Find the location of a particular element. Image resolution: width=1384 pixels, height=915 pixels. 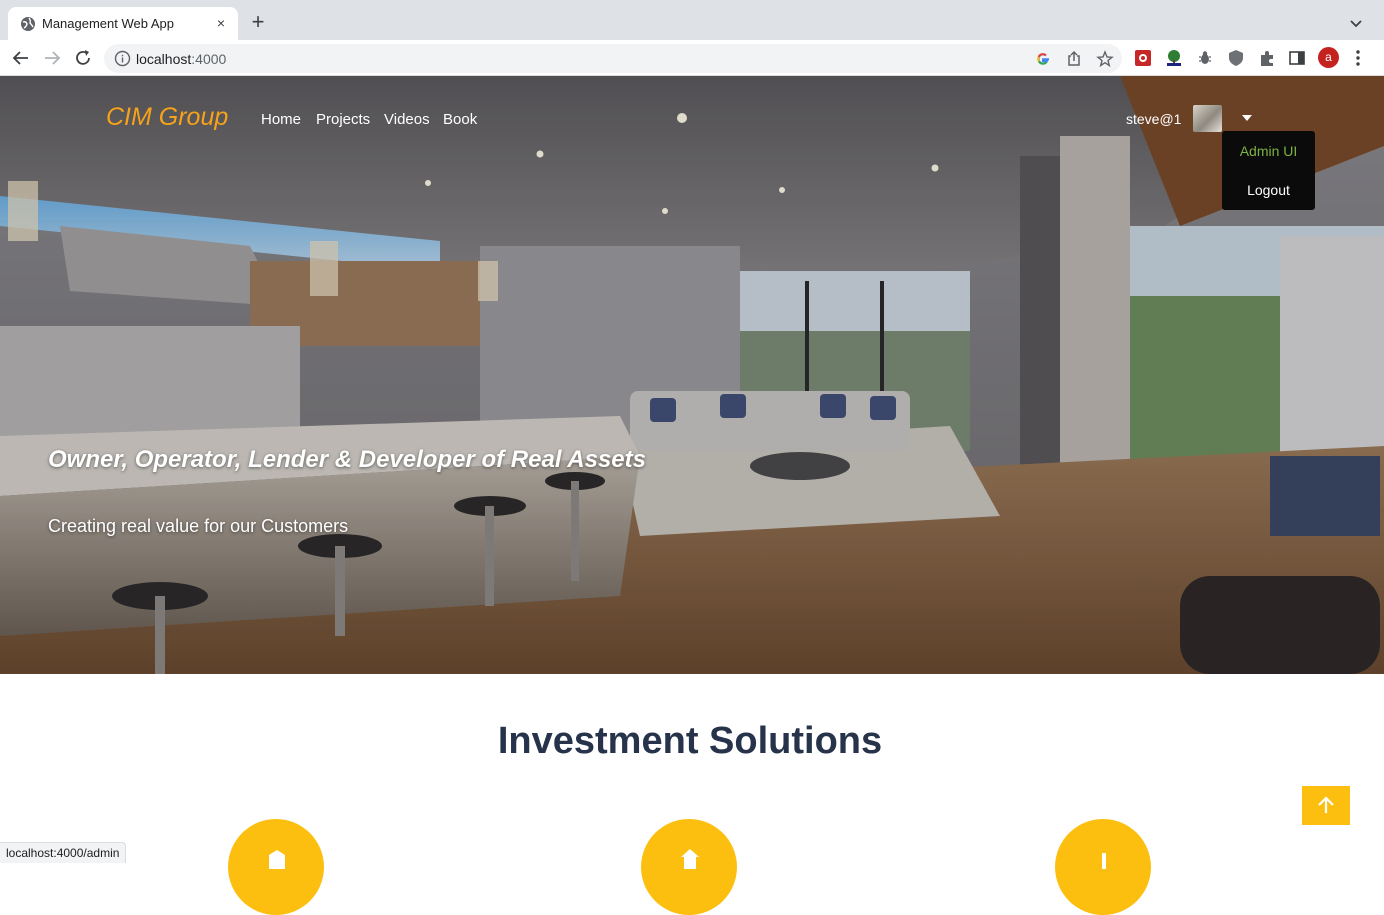

profile-avatar: a is located at coordinates (1328, 57).